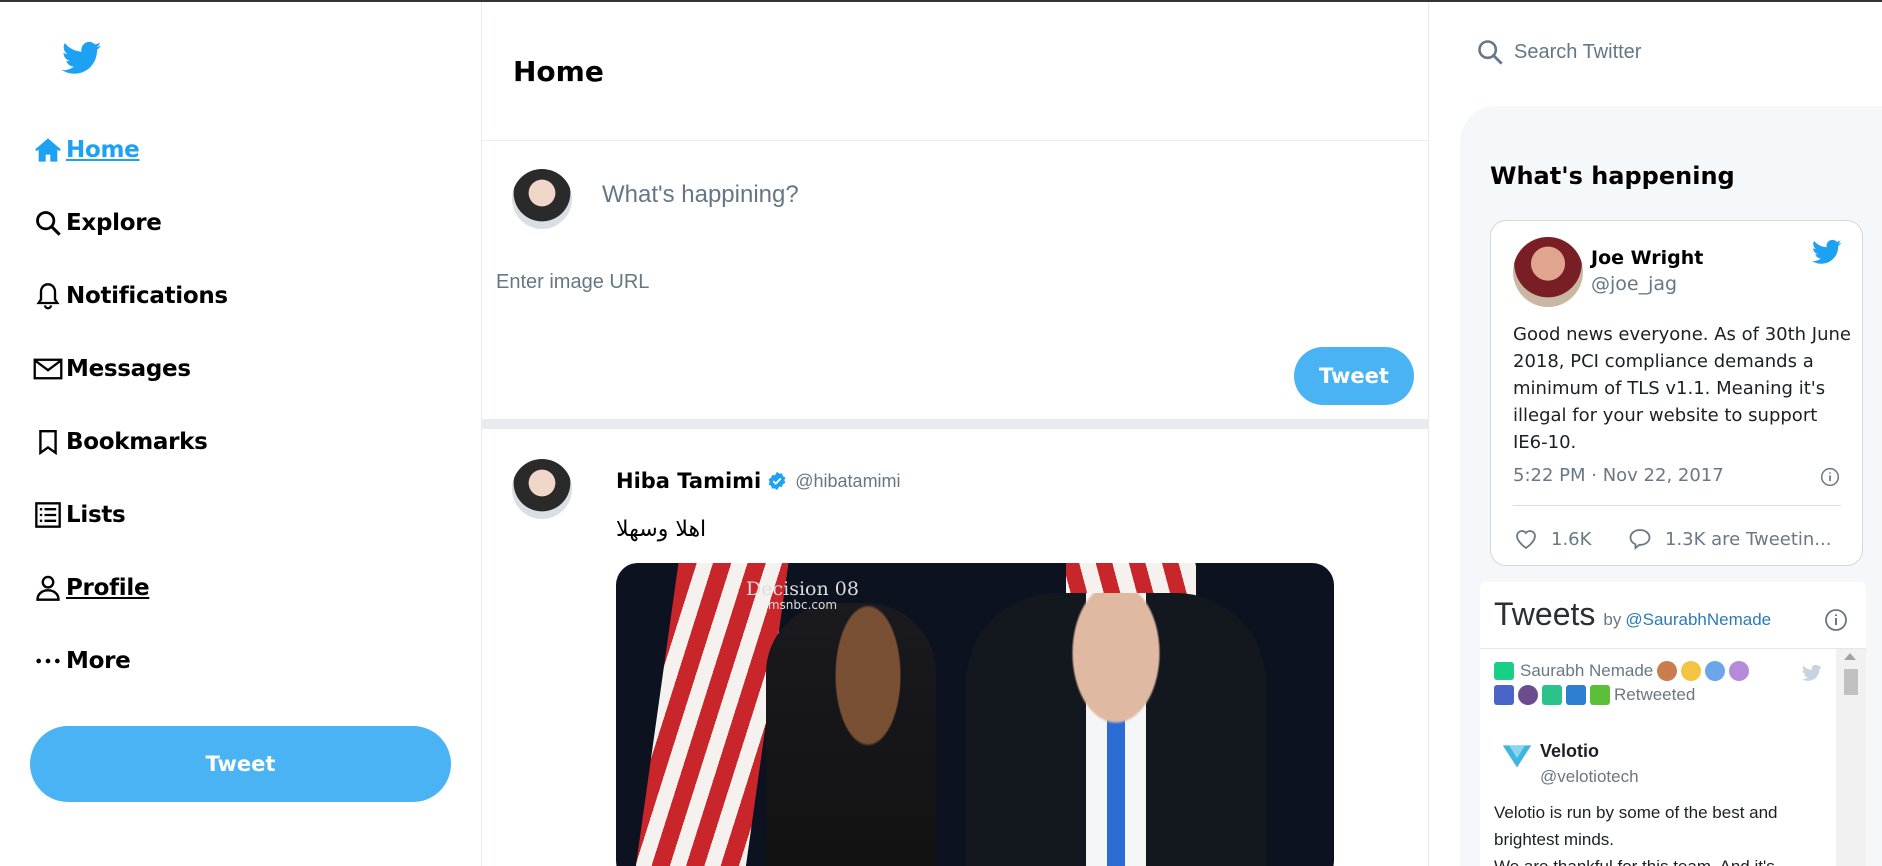 Image resolution: width=1882 pixels, height=866 pixels. I want to click on nav-more-label: More, so click(98, 661).